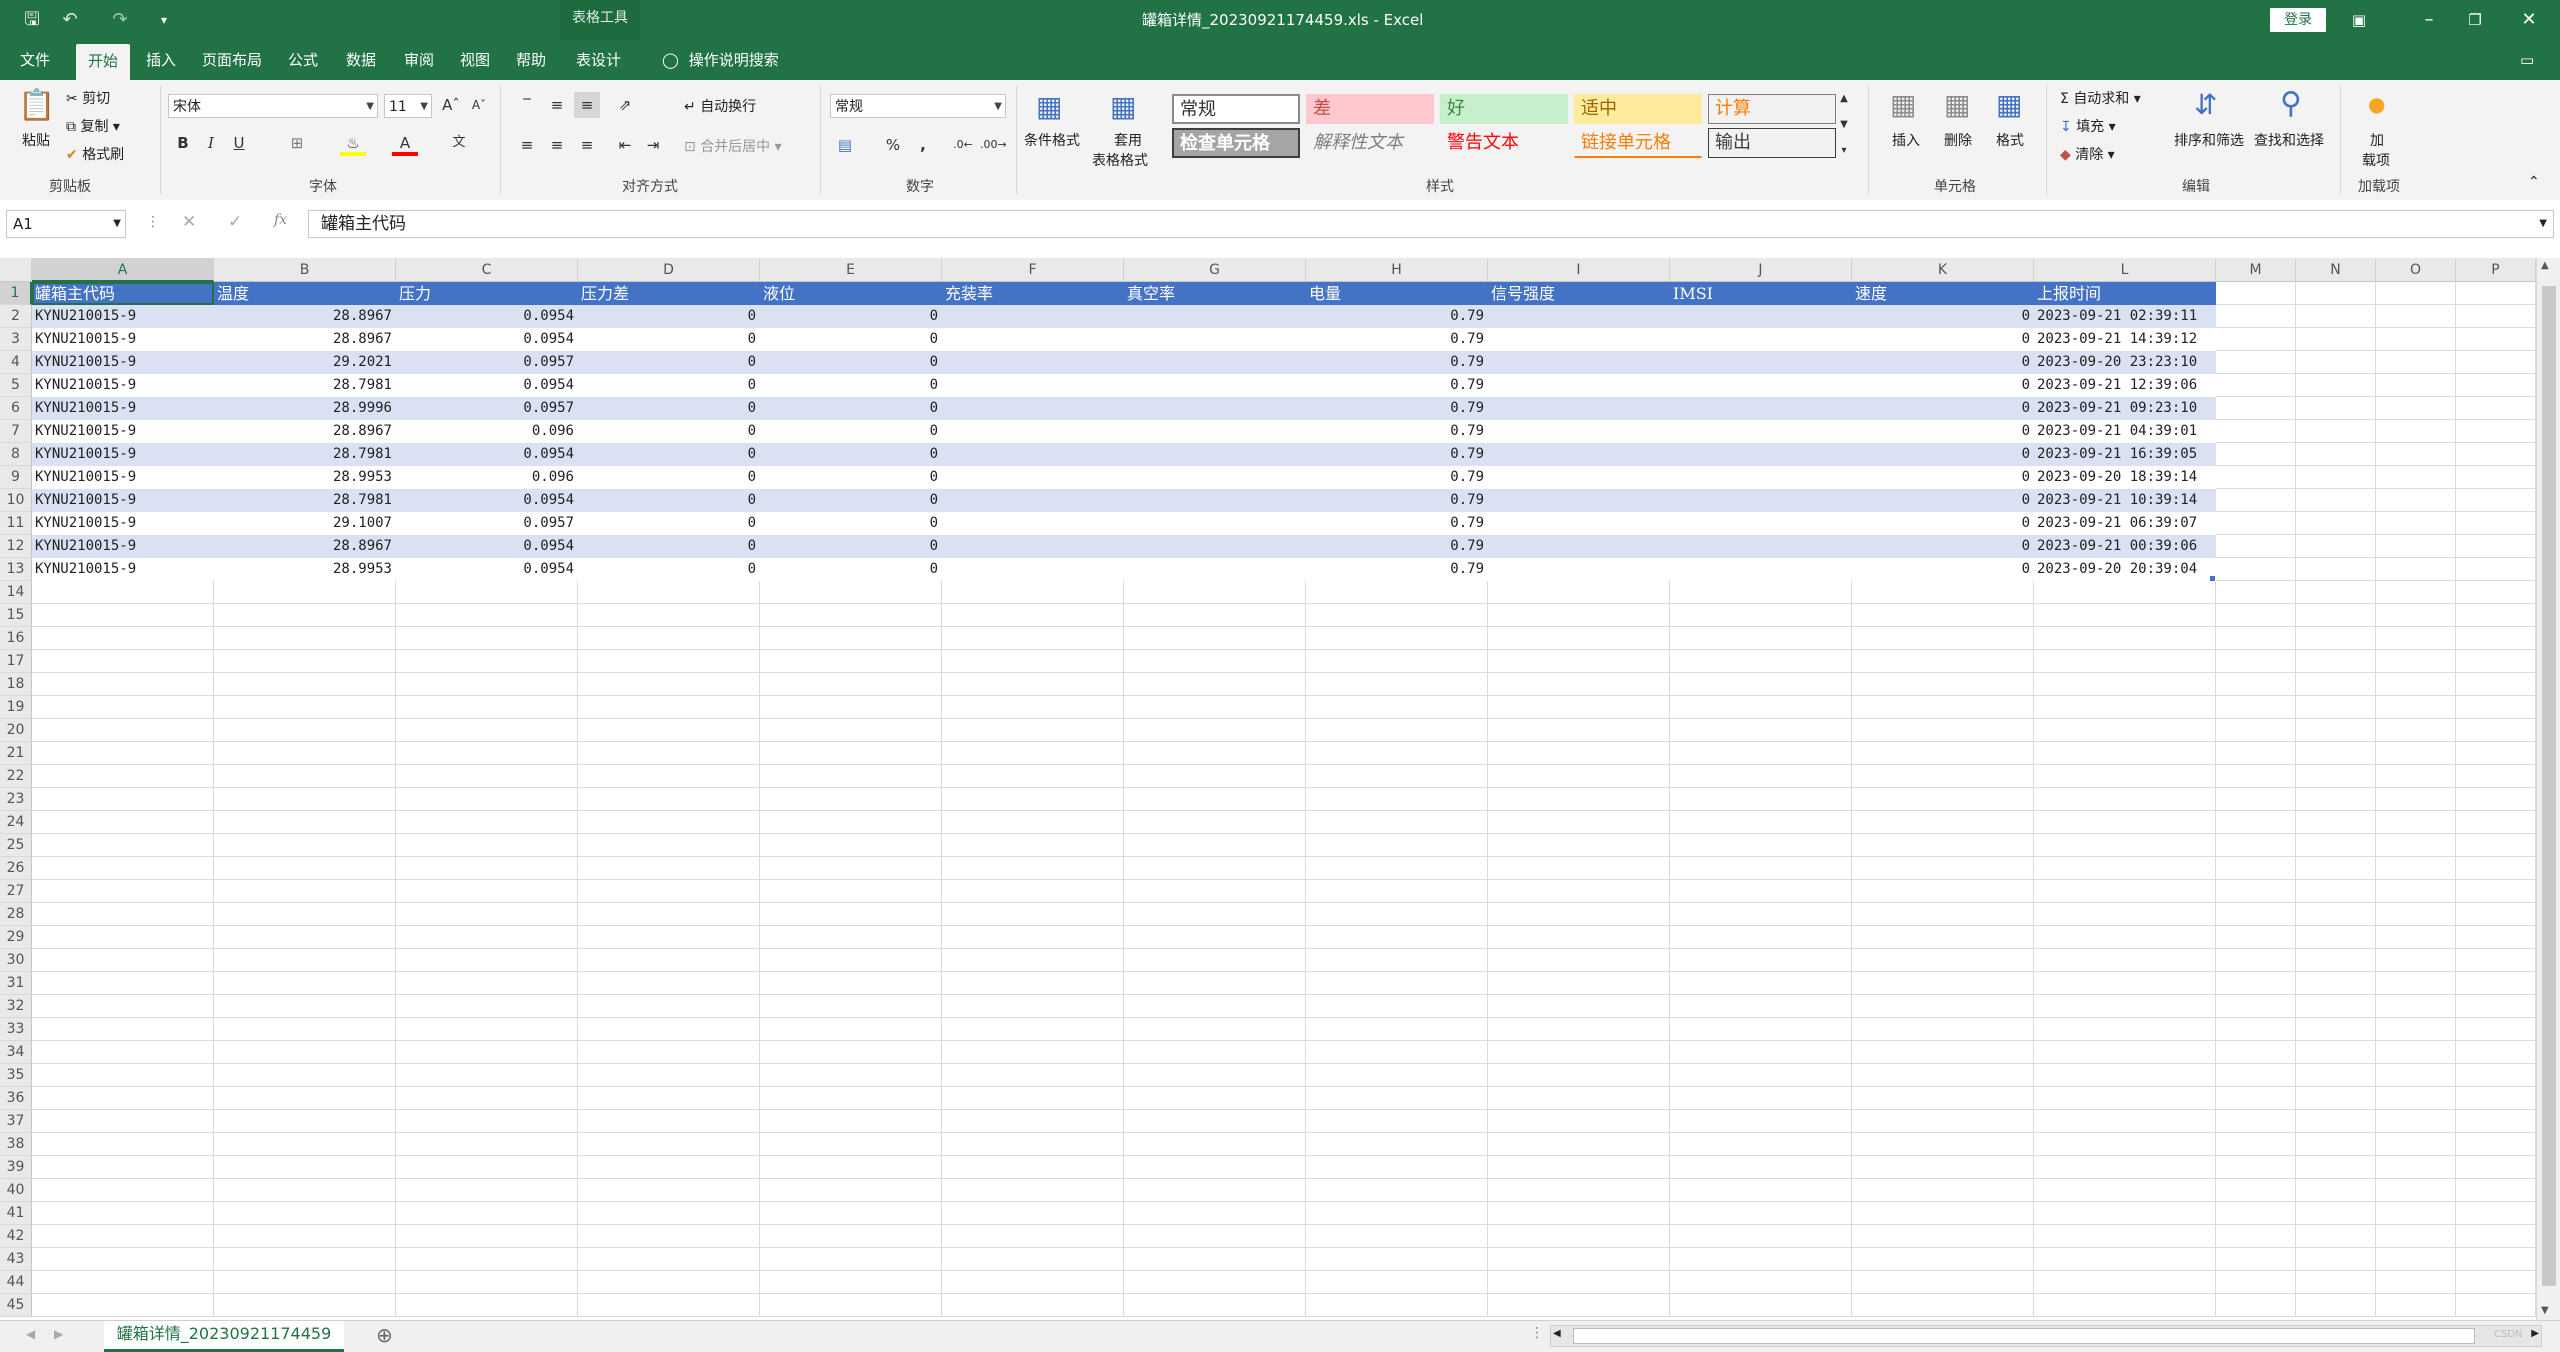 The width and height of the screenshot is (2560, 1352). Describe the element at coordinates (1052, 140) in the screenshot. I see `conditional-format-button: 条件格式` at that location.